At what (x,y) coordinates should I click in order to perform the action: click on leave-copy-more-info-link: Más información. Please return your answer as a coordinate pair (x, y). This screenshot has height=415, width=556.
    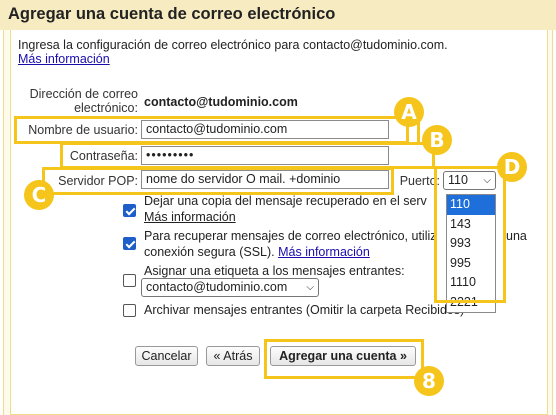
    Looking at the image, I should click on (190, 217).